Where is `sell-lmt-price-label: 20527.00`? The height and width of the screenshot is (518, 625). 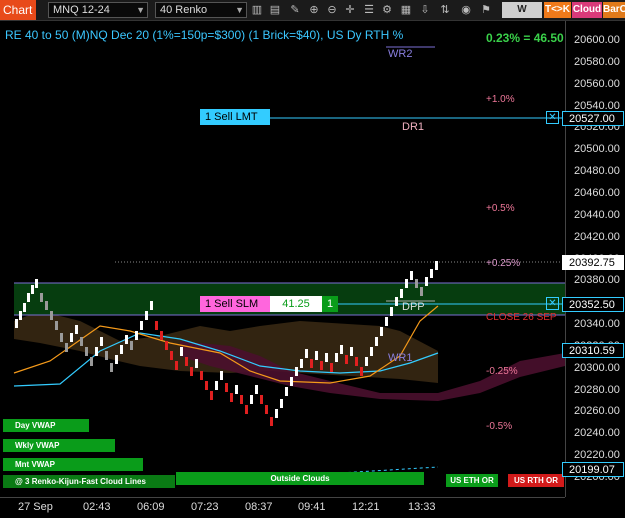
sell-lmt-price-label: 20527.00 is located at coordinates (593, 118).